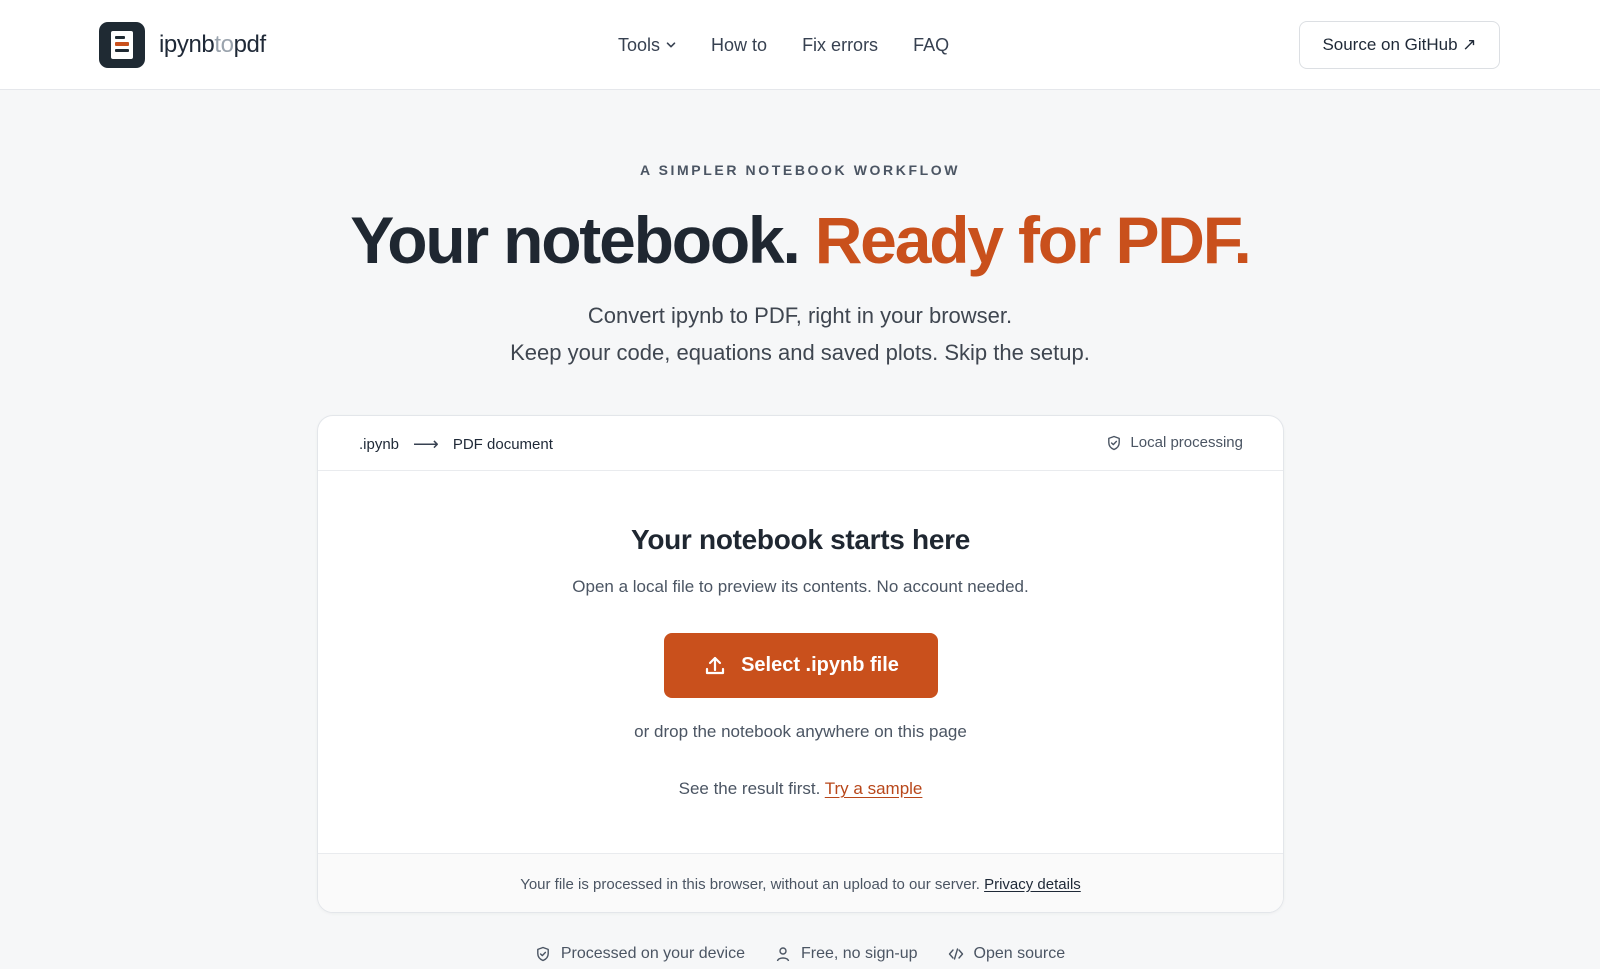  I want to click on local-processing-badge: Local processing, so click(1174, 442).